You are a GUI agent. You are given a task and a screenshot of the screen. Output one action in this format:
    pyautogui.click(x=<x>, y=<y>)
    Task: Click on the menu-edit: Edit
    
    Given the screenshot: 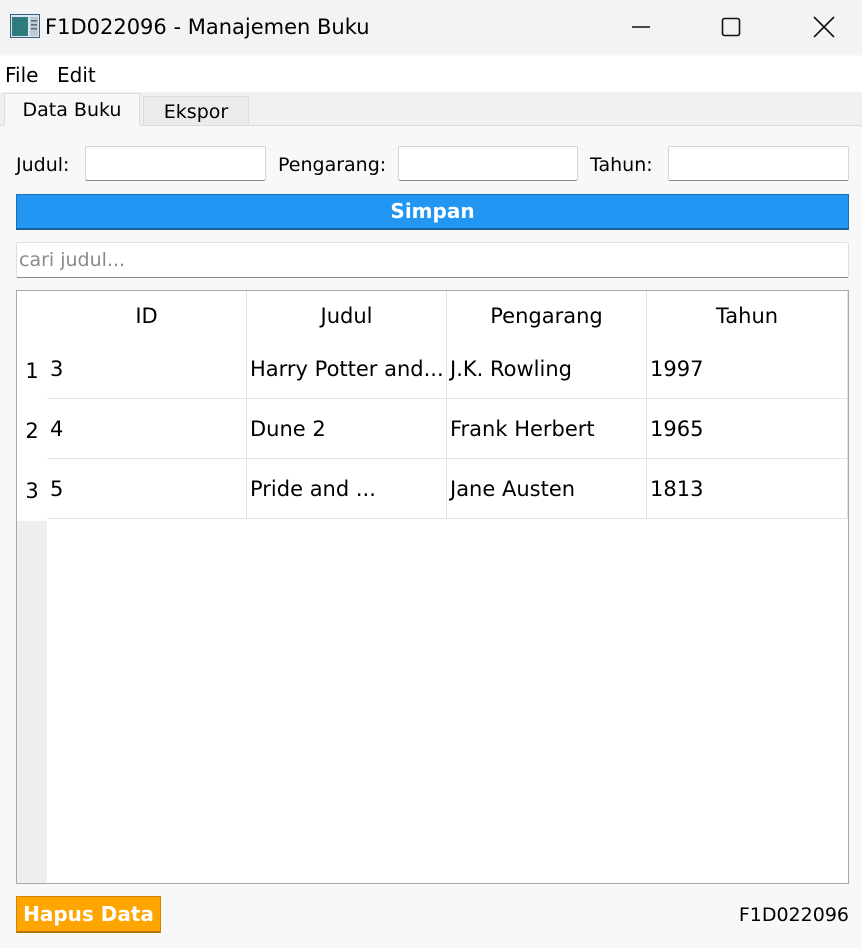 What is the action you would take?
    pyautogui.click(x=76, y=75)
    